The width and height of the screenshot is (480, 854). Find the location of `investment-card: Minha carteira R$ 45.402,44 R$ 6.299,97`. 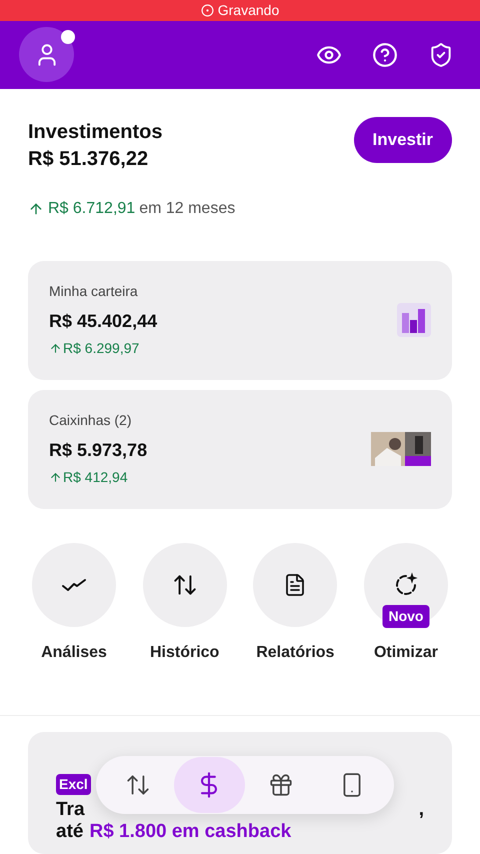

investment-card: Minha carteira R$ 45.402,44 R$ 6.299,97 is located at coordinates (240, 320).